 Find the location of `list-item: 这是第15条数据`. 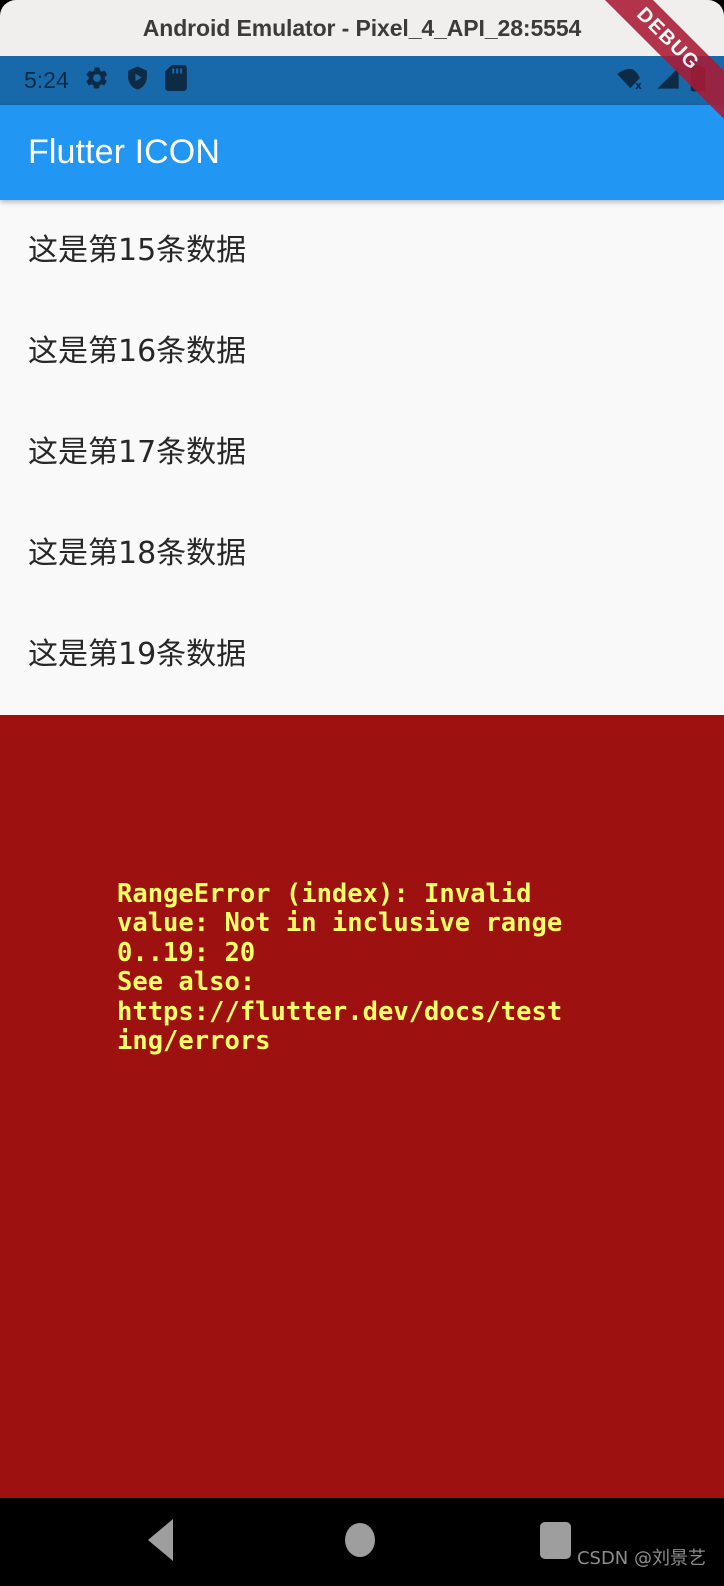

list-item: 这是第15条数据 is located at coordinates (362, 250).